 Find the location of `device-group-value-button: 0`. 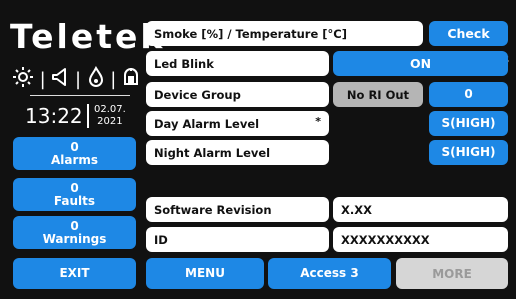

device-group-value-button: 0 is located at coordinates (468, 94).